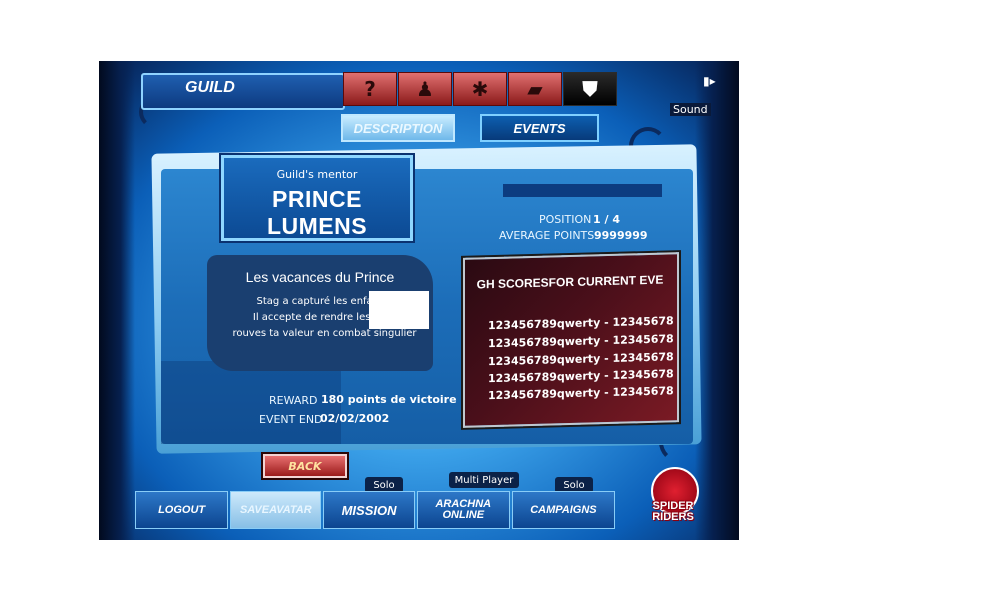 The width and height of the screenshot is (982, 600). Describe the element at coordinates (399, 310) in the screenshot. I see `blank-overlay` at that location.